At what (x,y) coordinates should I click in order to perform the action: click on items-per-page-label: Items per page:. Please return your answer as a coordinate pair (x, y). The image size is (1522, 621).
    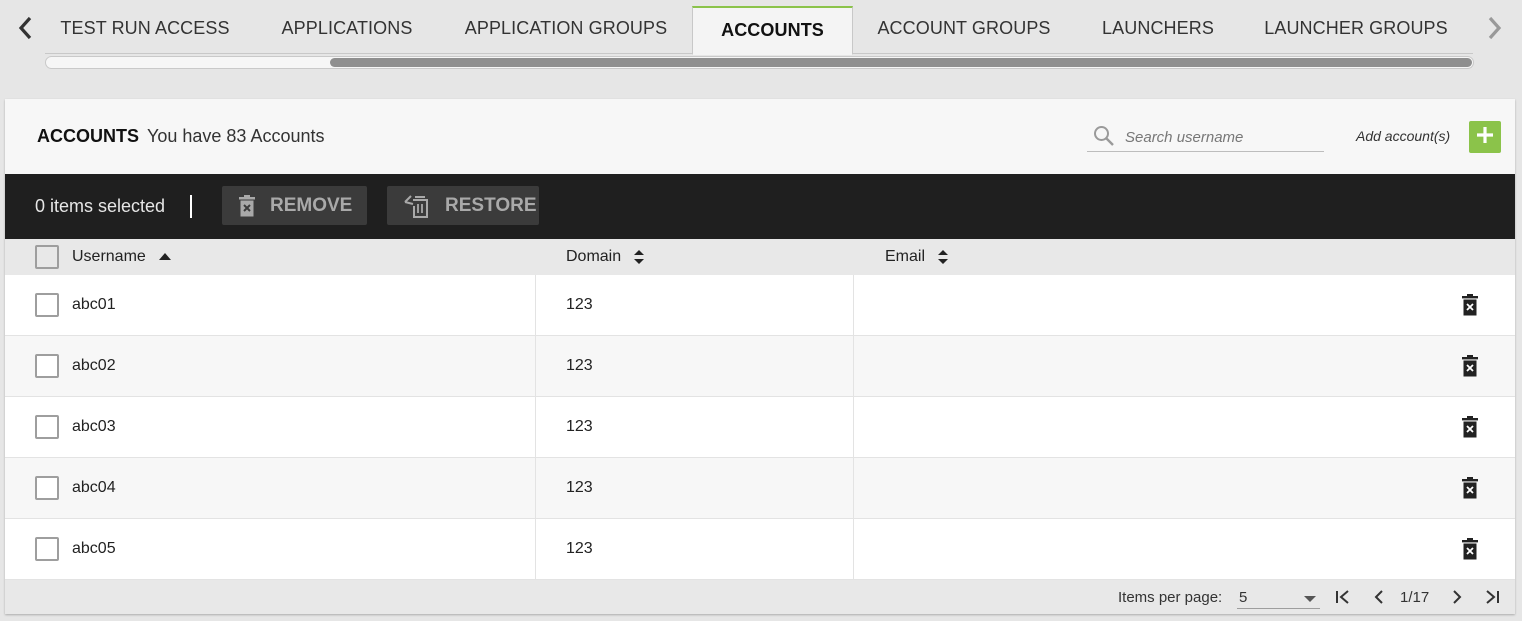
    Looking at the image, I should click on (1170, 597).